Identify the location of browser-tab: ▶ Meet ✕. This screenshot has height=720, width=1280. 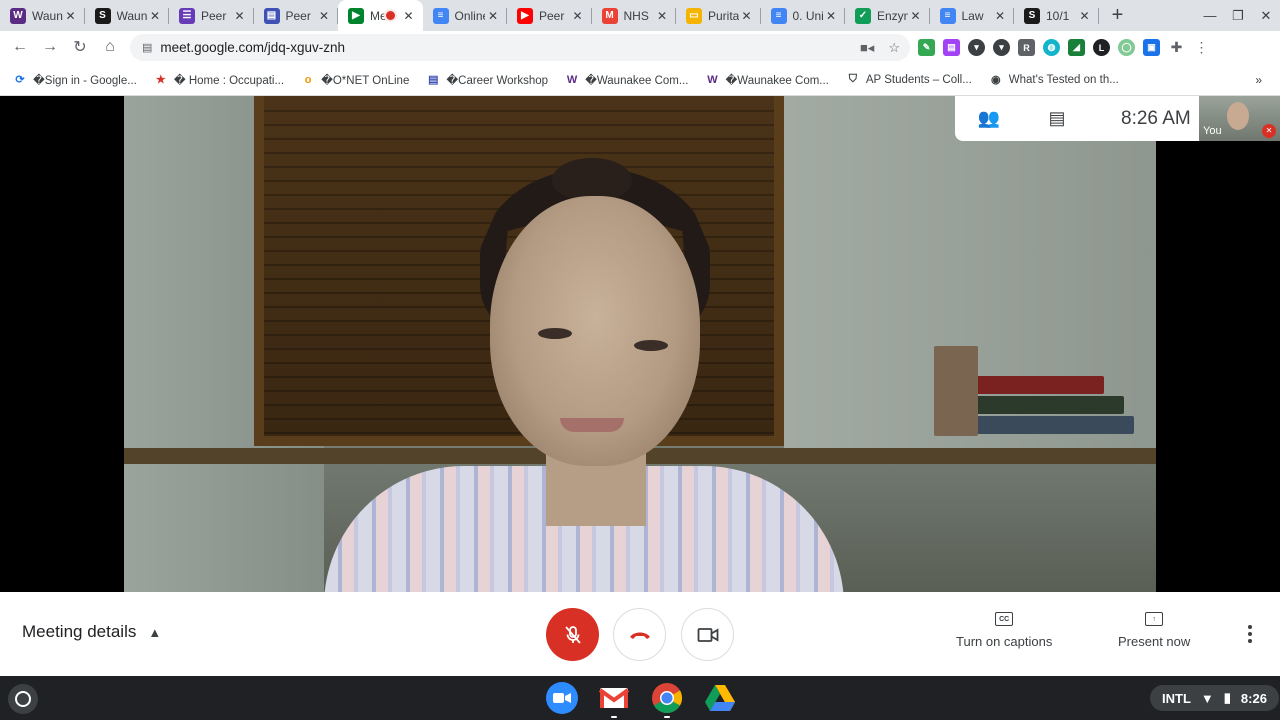
(380, 15).